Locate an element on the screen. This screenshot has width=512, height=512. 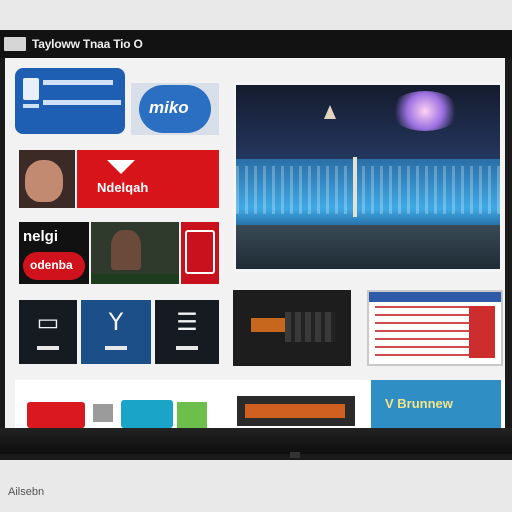
presenter-graphic is located at coordinates (126, 250).